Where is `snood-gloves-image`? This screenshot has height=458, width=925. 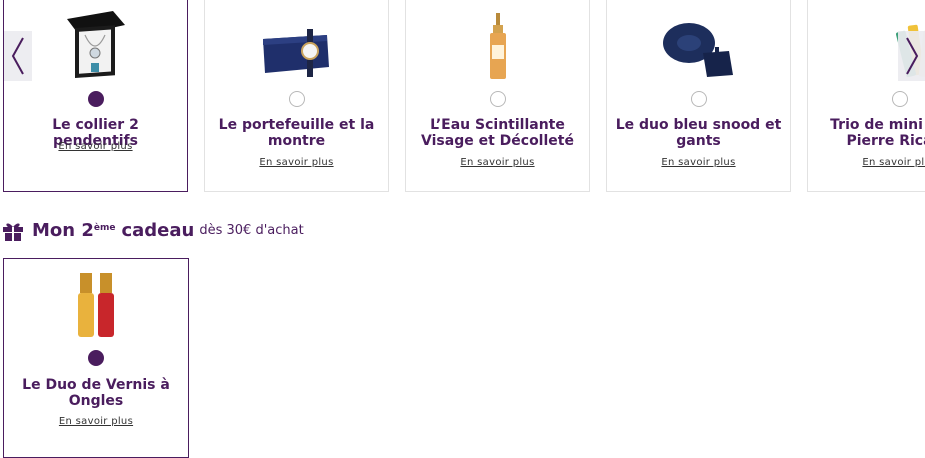
snood-gloves-image is located at coordinates (698, 43).